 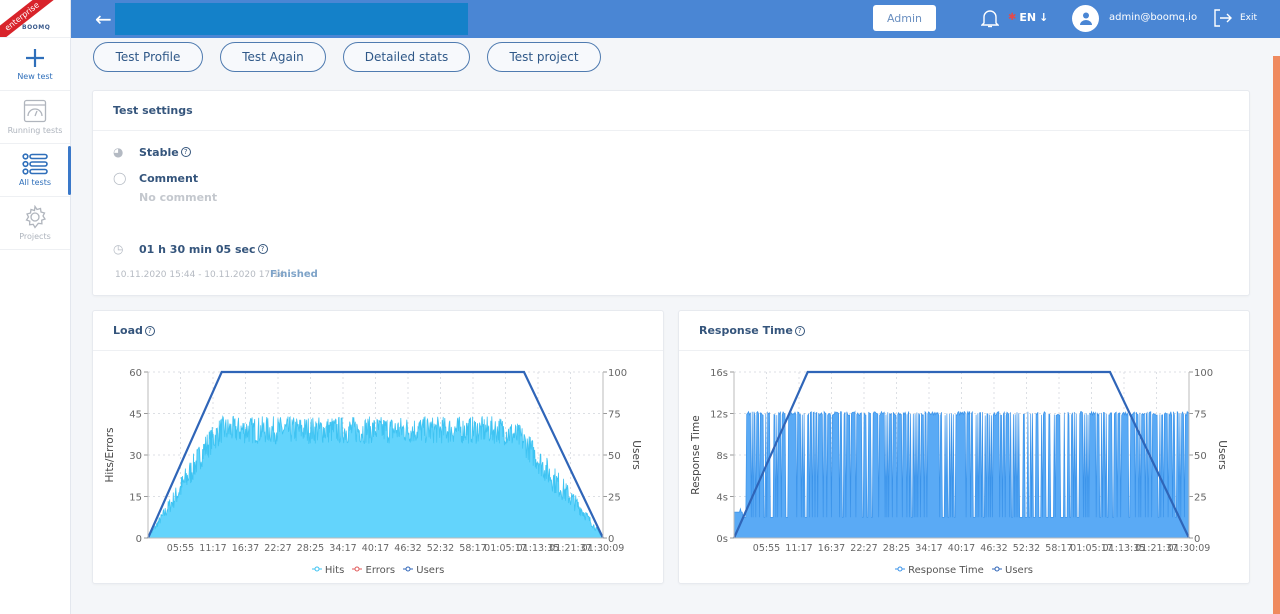 I want to click on comment-row: ◯ Comment, so click(x=155, y=178).